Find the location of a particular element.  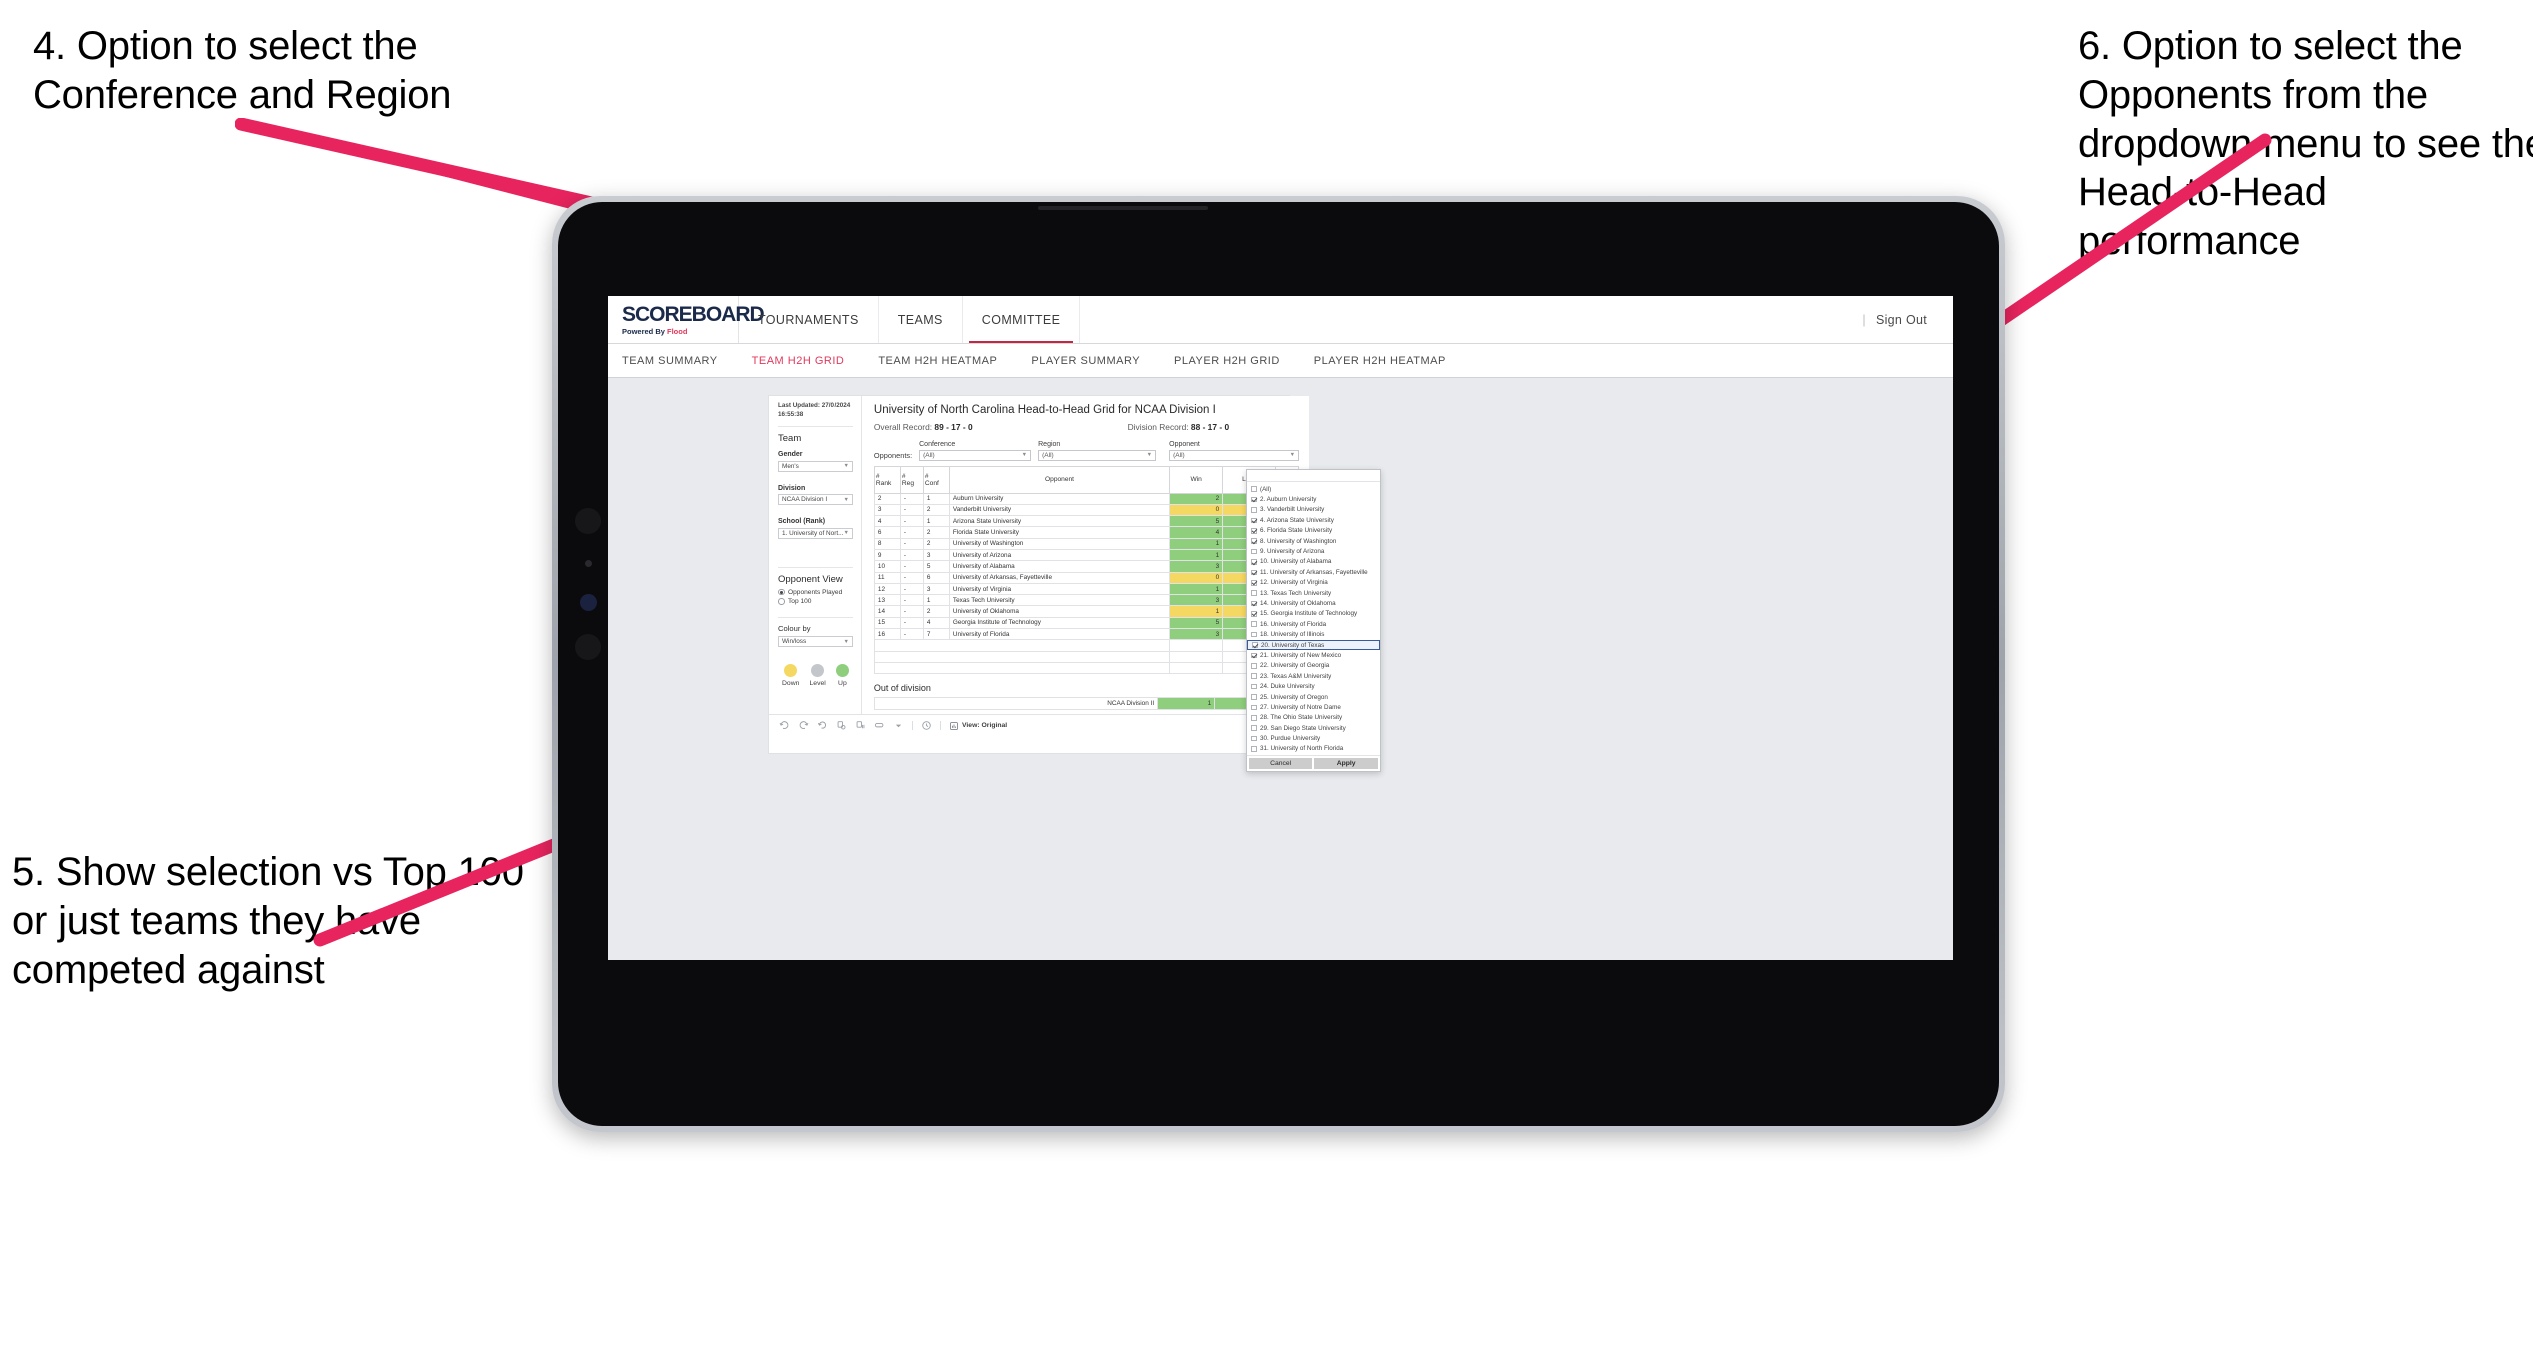

table-row: 4-1Arizona State University51 is located at coordinates (1086, 521).